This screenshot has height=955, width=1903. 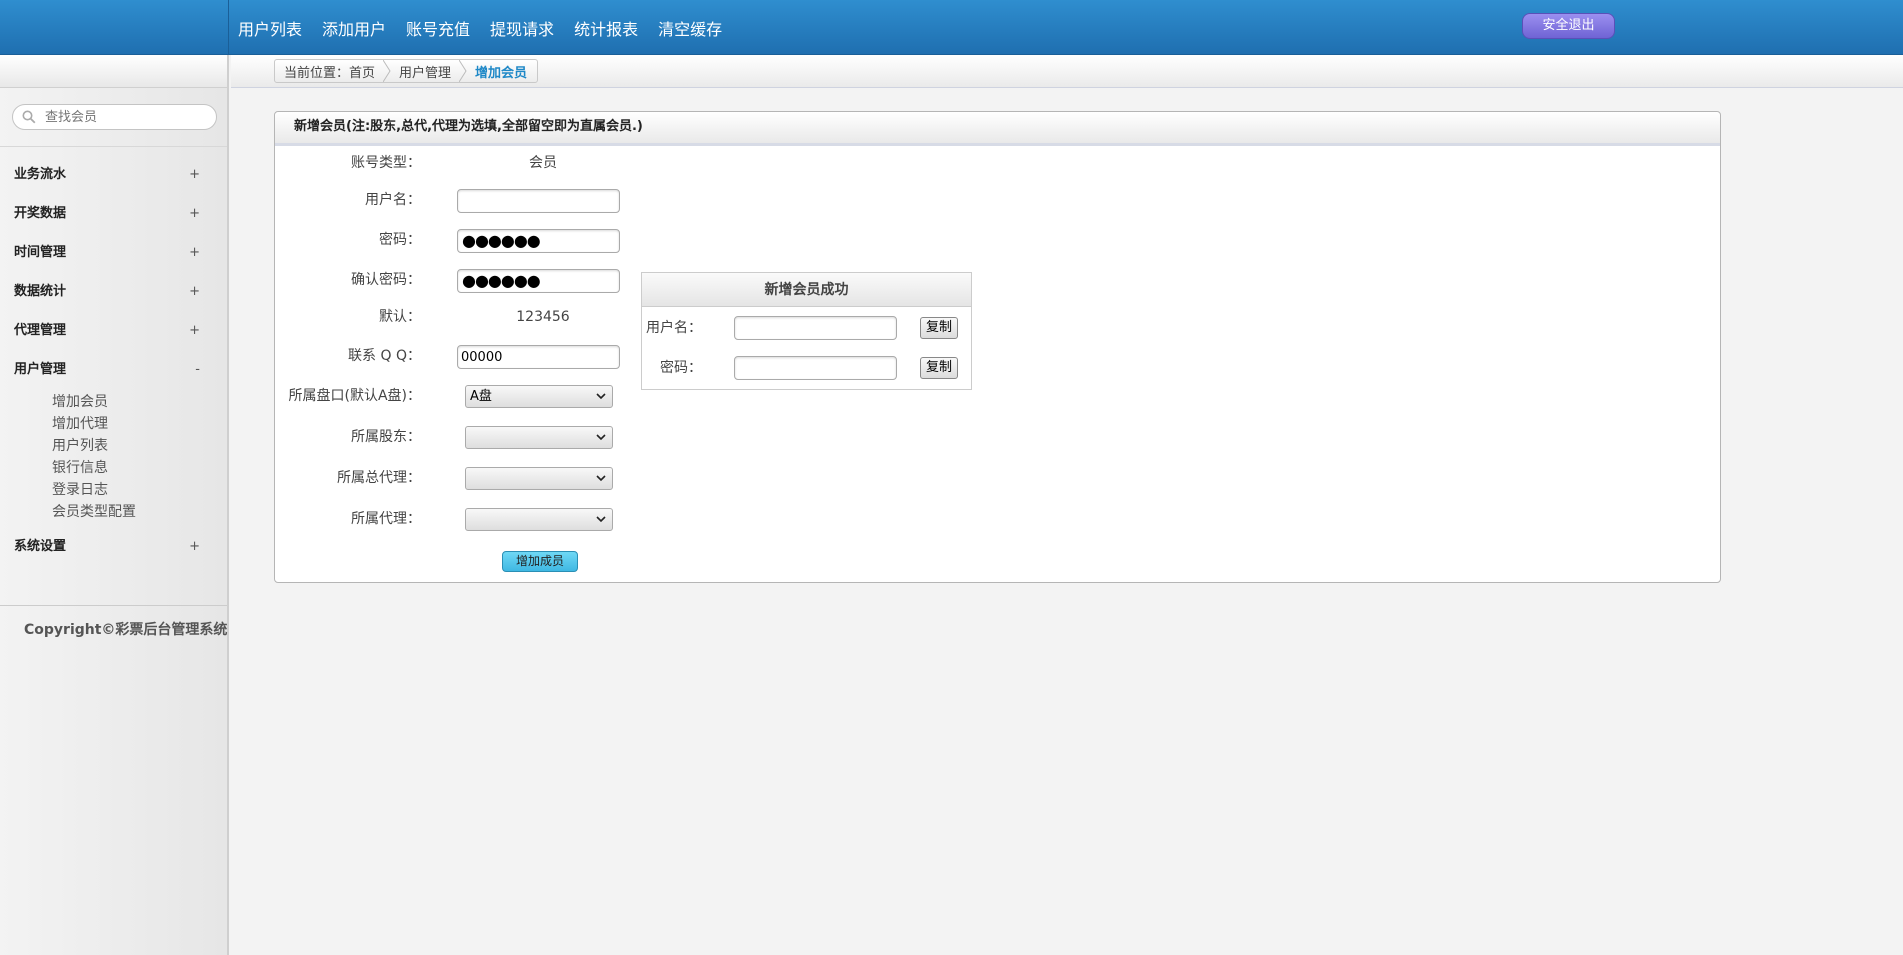 I want to click on success-box: 新增会员成功 用户名： 复制 密码： 复制, so click(x=806, y=331).